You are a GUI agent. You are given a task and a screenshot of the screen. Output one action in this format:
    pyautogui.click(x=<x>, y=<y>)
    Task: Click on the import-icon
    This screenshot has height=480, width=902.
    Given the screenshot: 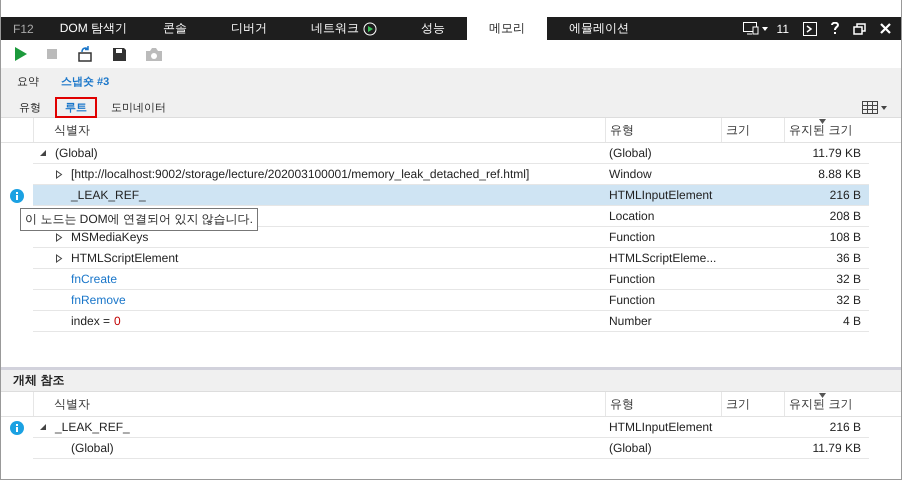 What is the action you would take?
    pyautogui.click(x=85, y=54)
    